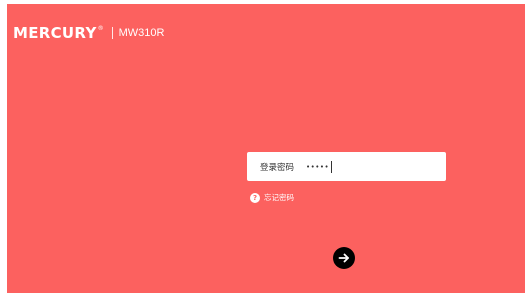 The height and width of the screenshot is (296, 531). What do you see at coordinates (346, 166) in the screenshot?
I see `password-field: 登录密码 •••••` at bounding box center [346, 166].